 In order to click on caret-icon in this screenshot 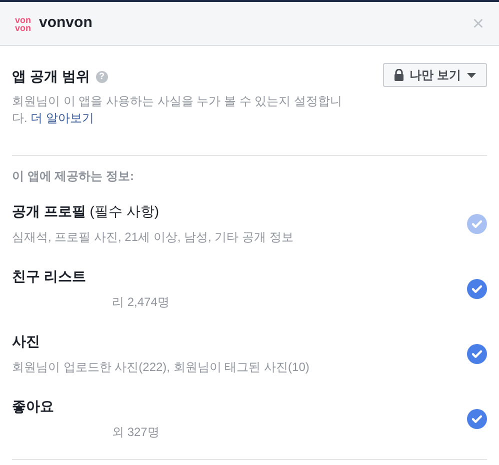, I will do `click(471, 75)`.